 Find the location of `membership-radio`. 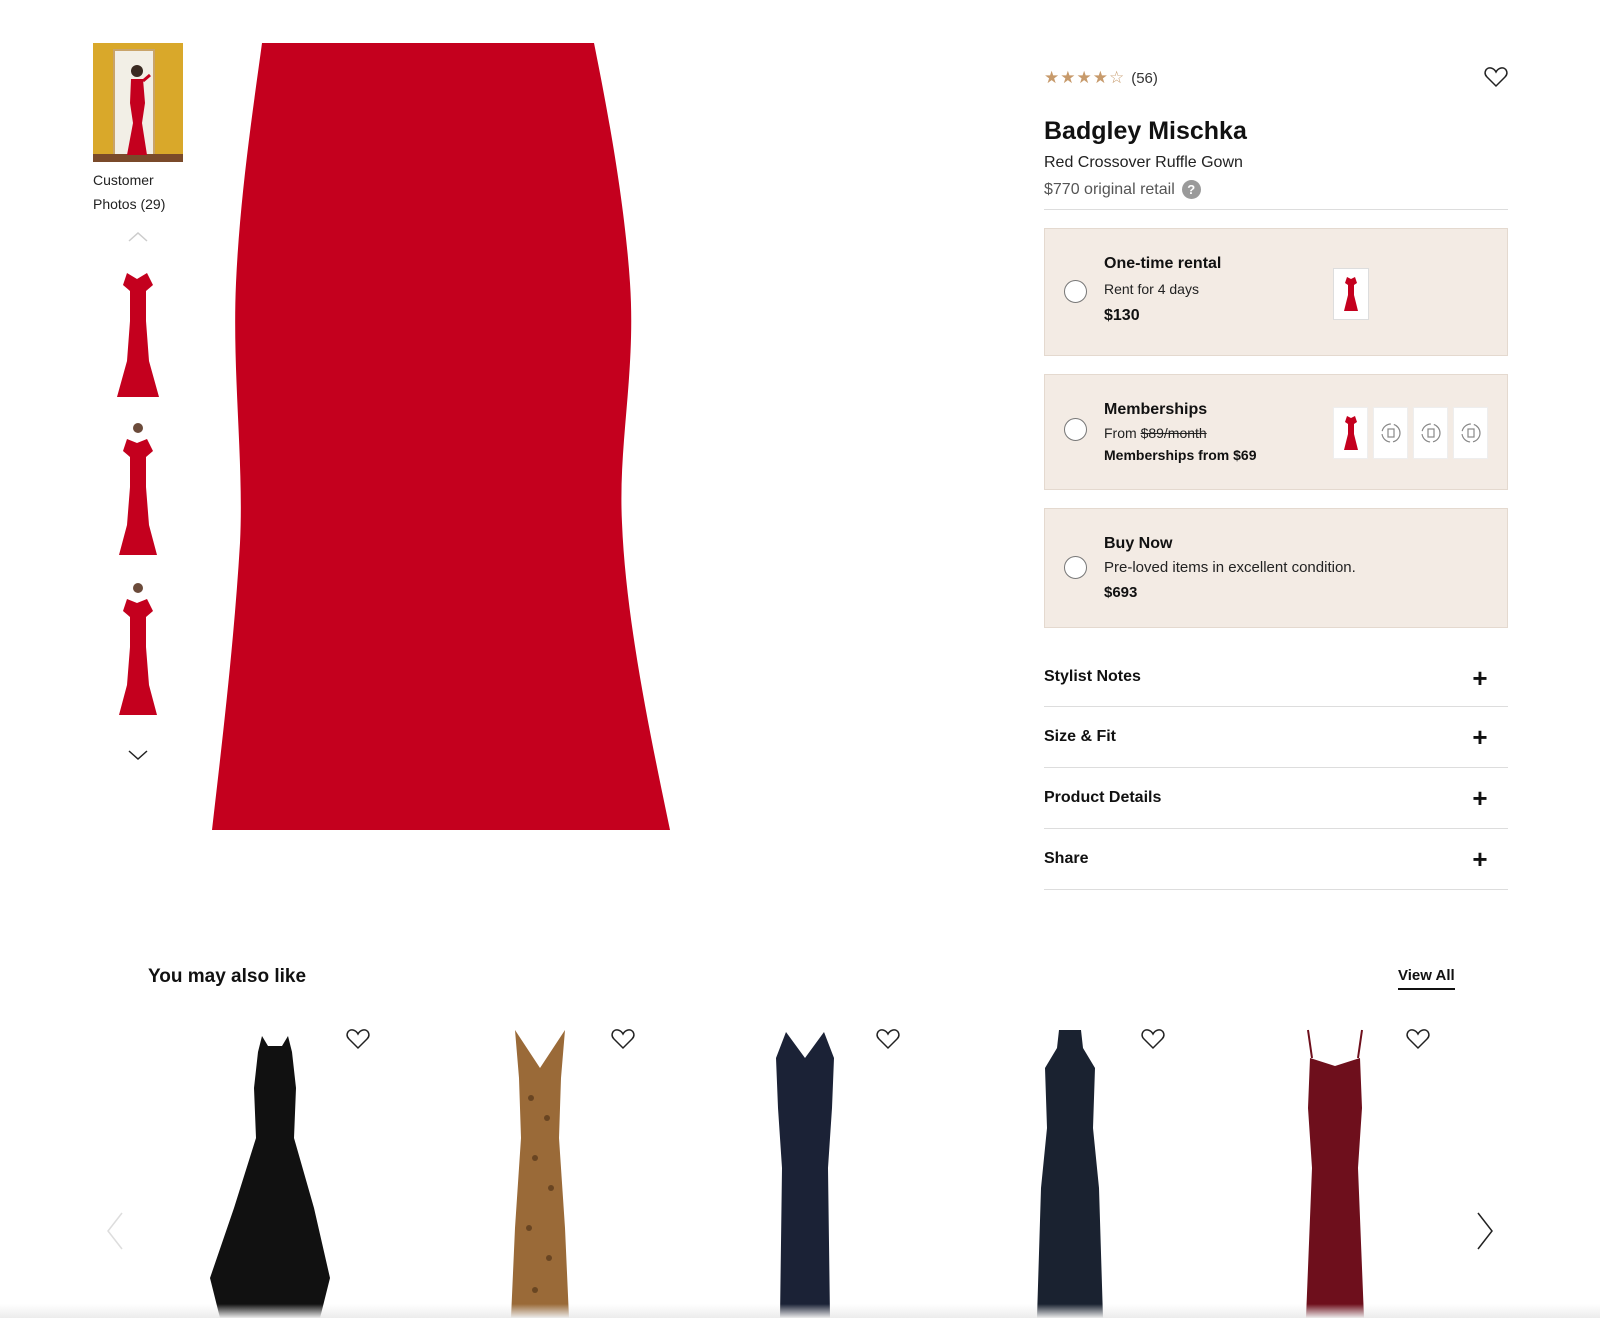

membership-radio is located at coordinates (1075, 429).